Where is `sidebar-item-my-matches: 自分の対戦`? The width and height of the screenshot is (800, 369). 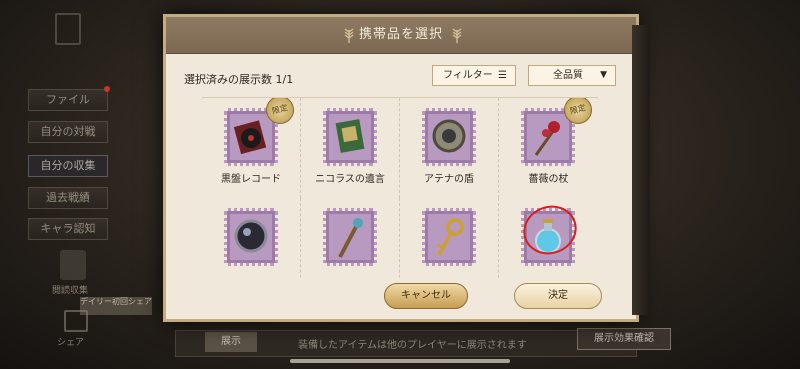
sidebar-item-my-matches: 自分の対戦 is located at coordinates (68, 132).